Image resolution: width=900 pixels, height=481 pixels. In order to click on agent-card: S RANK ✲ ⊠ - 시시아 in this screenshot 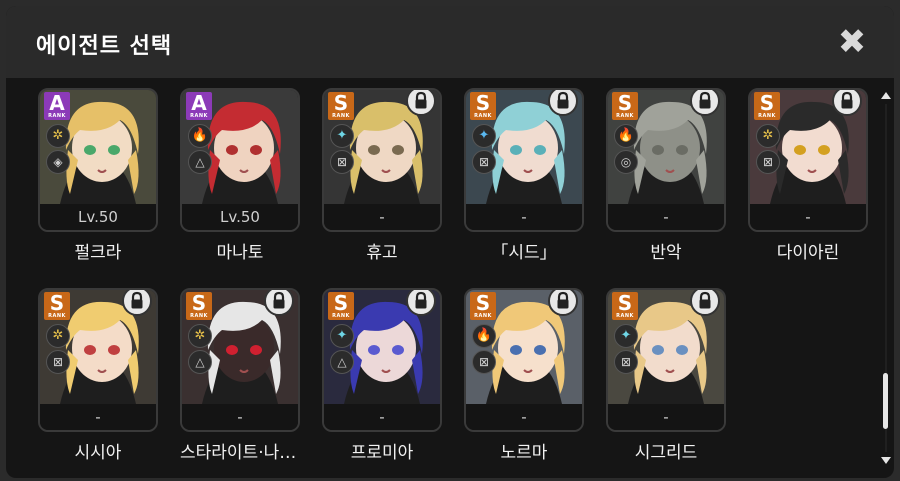, I will do `click(99, 375)`.